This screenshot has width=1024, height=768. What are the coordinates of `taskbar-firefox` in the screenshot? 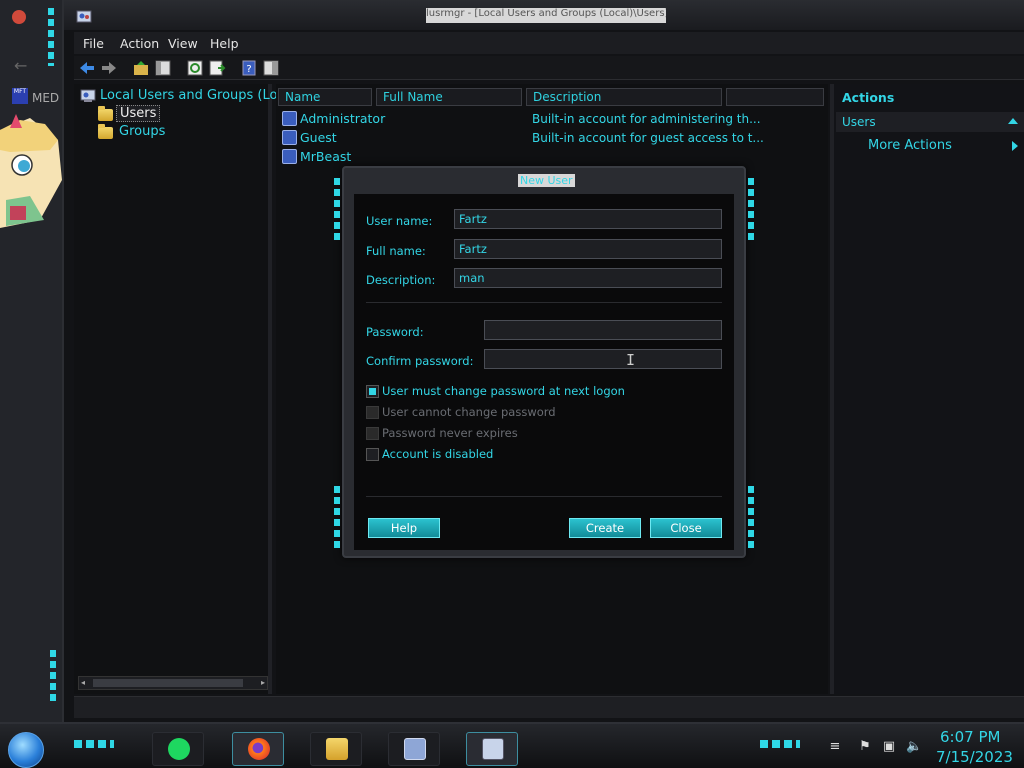 It's located at (258, 749).